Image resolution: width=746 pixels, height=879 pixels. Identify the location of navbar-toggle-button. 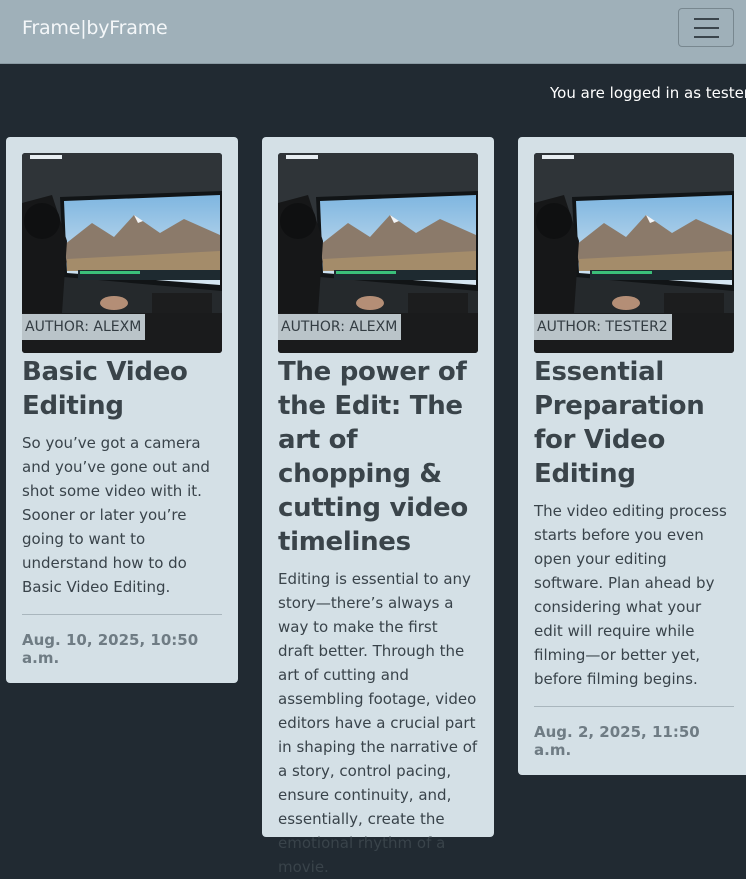
(706, 27).